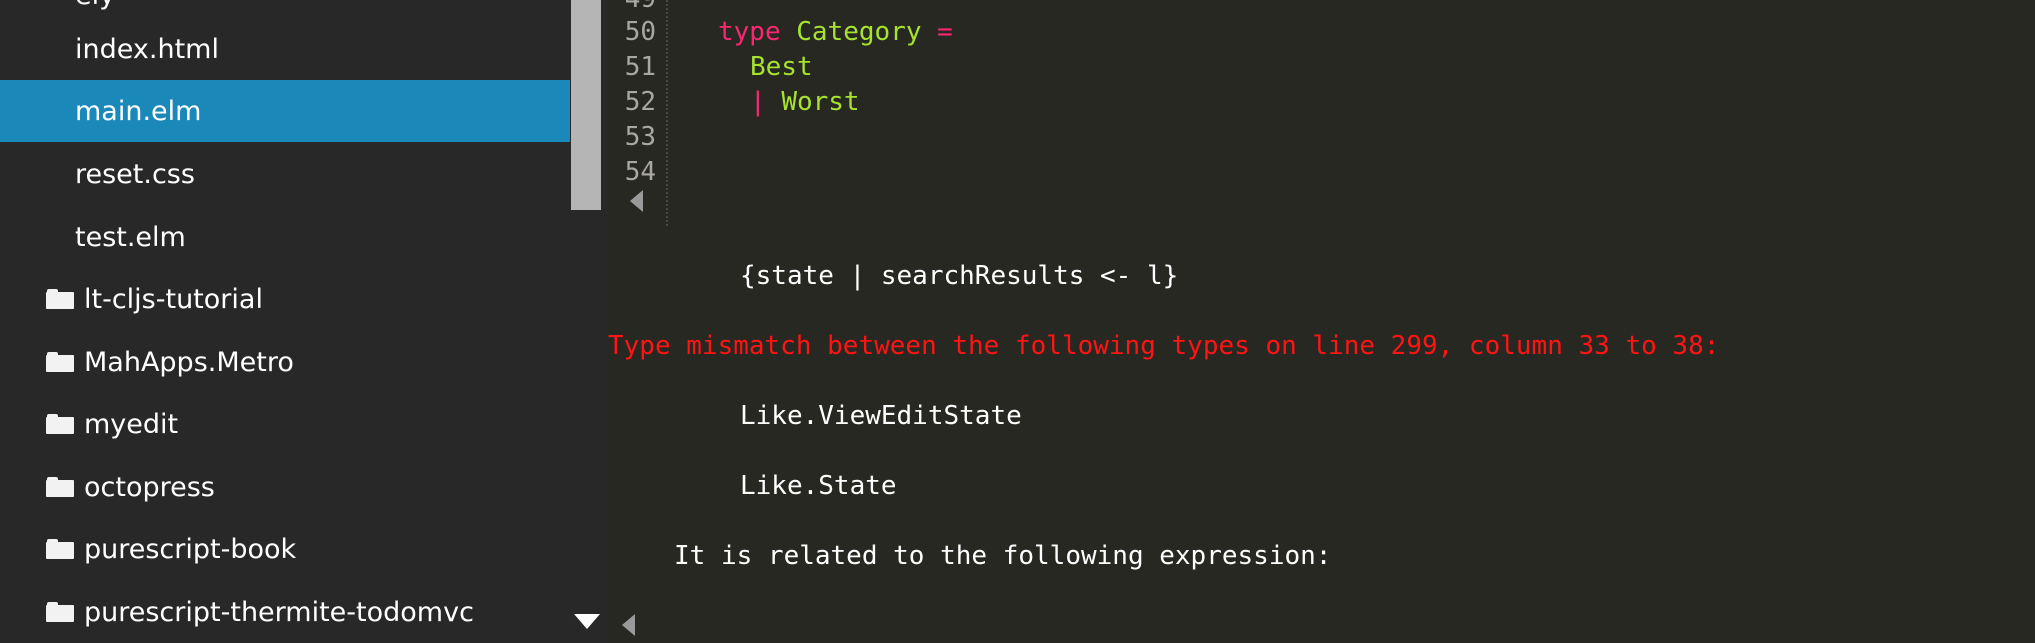 Image resolution: width=2035 pixels, height=643 pixels. What do you see at coordinates (130, 237) in the screenshot?
I see `tree-item-label: test.elm` at bounding box center [130, 237].